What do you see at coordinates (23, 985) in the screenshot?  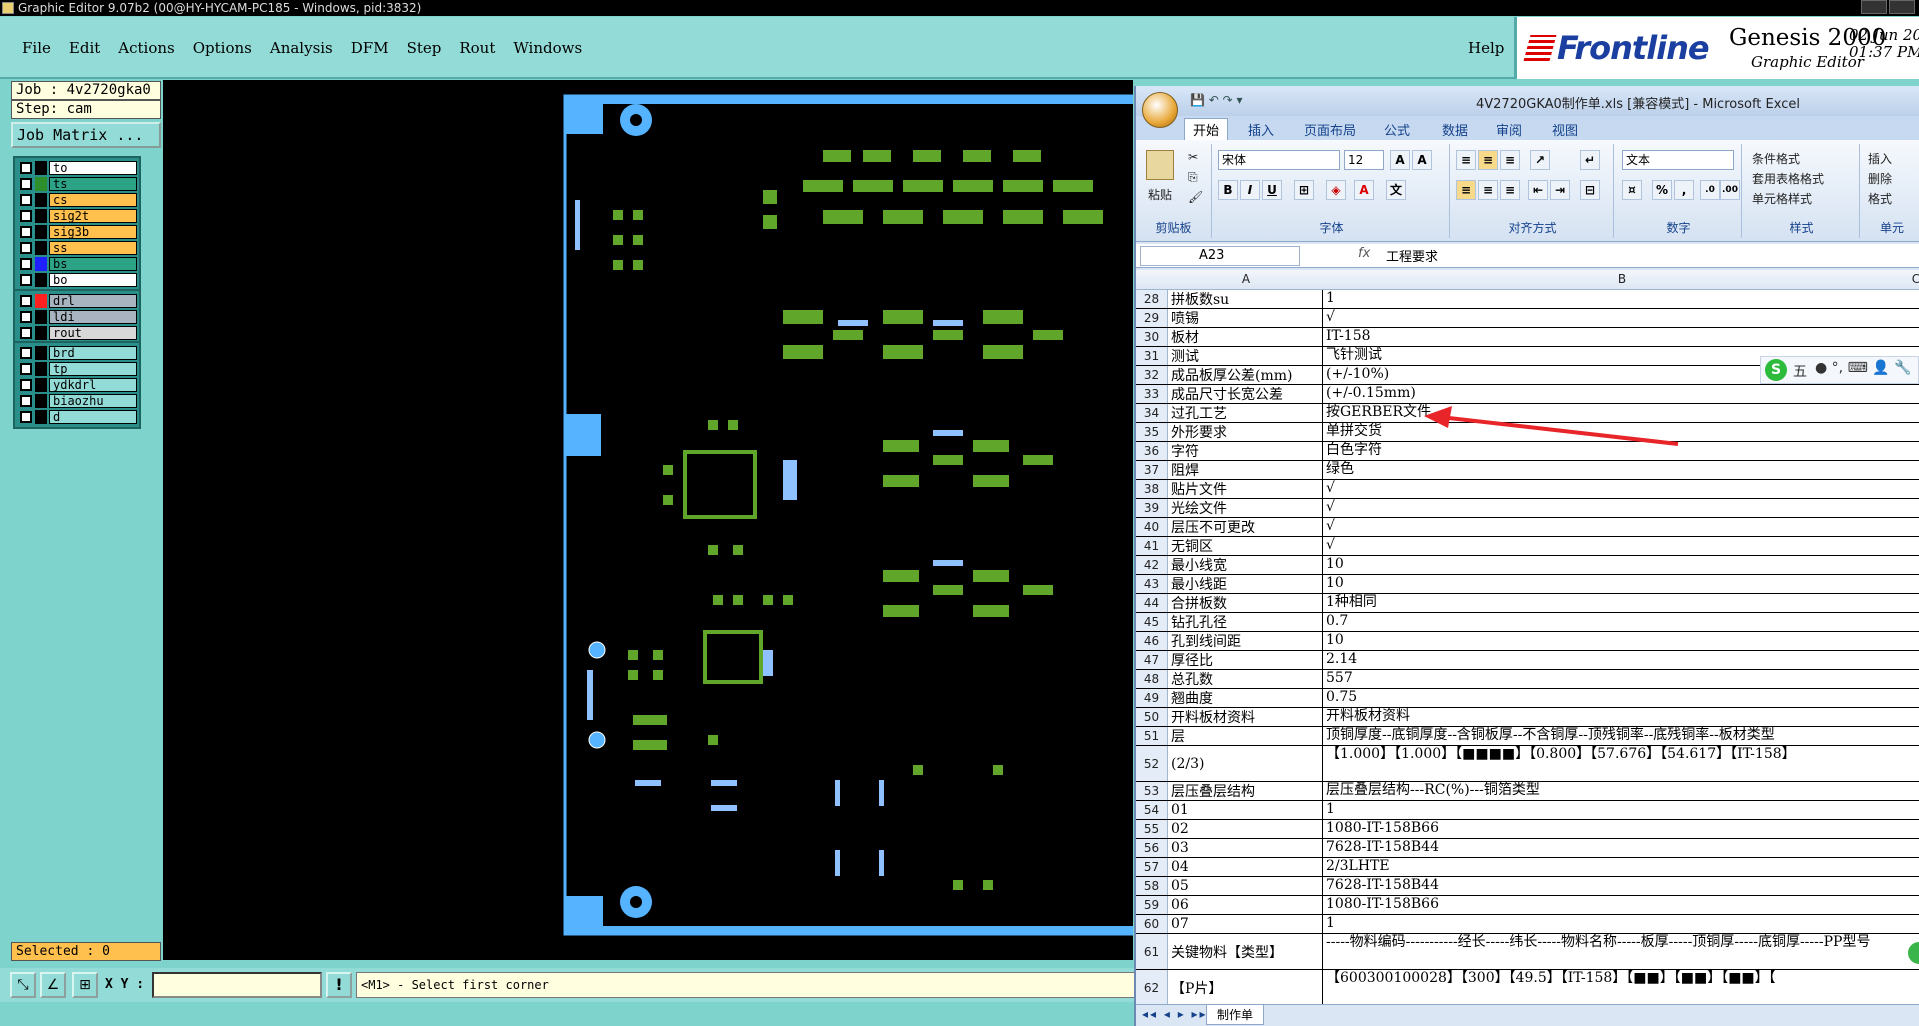 I see `zoom-area-icon: ⤡` at bounding box center [23, 985].